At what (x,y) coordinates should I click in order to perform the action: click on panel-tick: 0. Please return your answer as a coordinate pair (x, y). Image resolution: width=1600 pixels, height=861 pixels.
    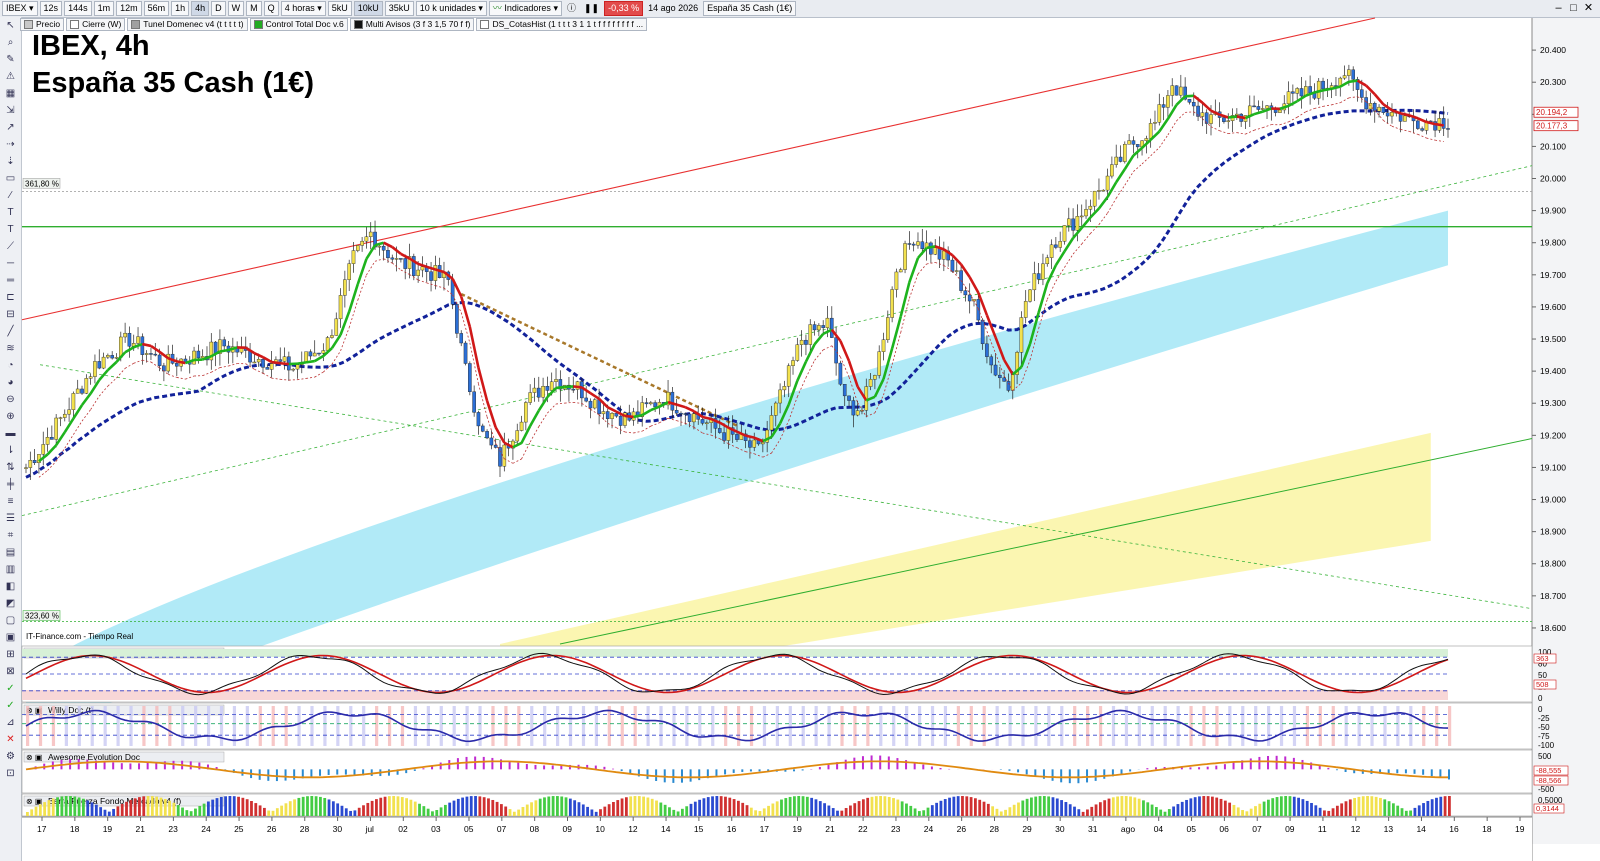
    Looking at the image, I should click on (1540, 698).